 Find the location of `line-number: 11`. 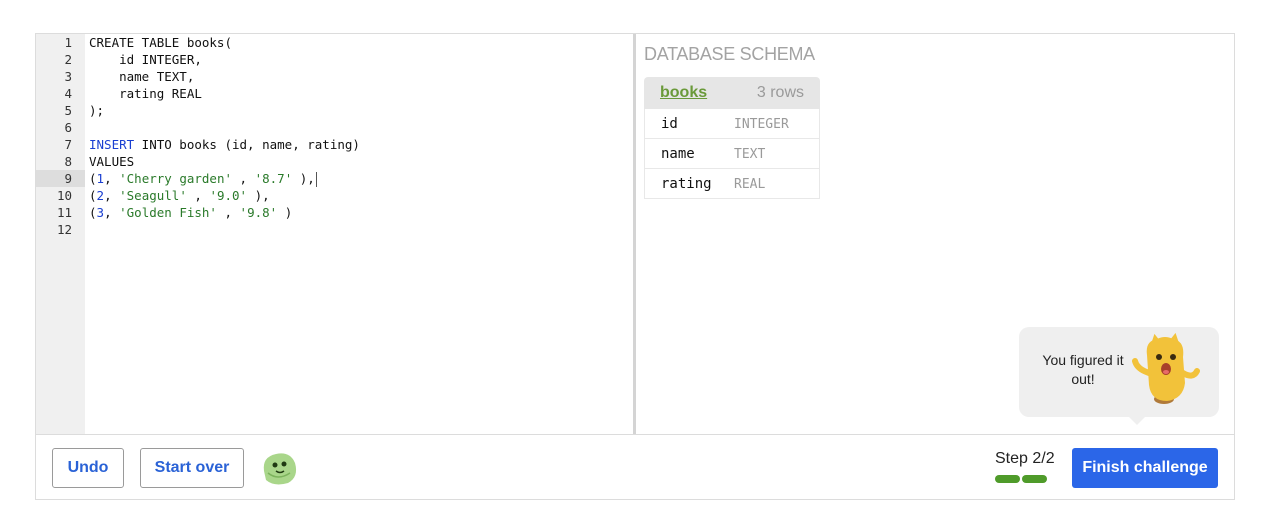

line-number: 11 is located at coordinates (64, 212).